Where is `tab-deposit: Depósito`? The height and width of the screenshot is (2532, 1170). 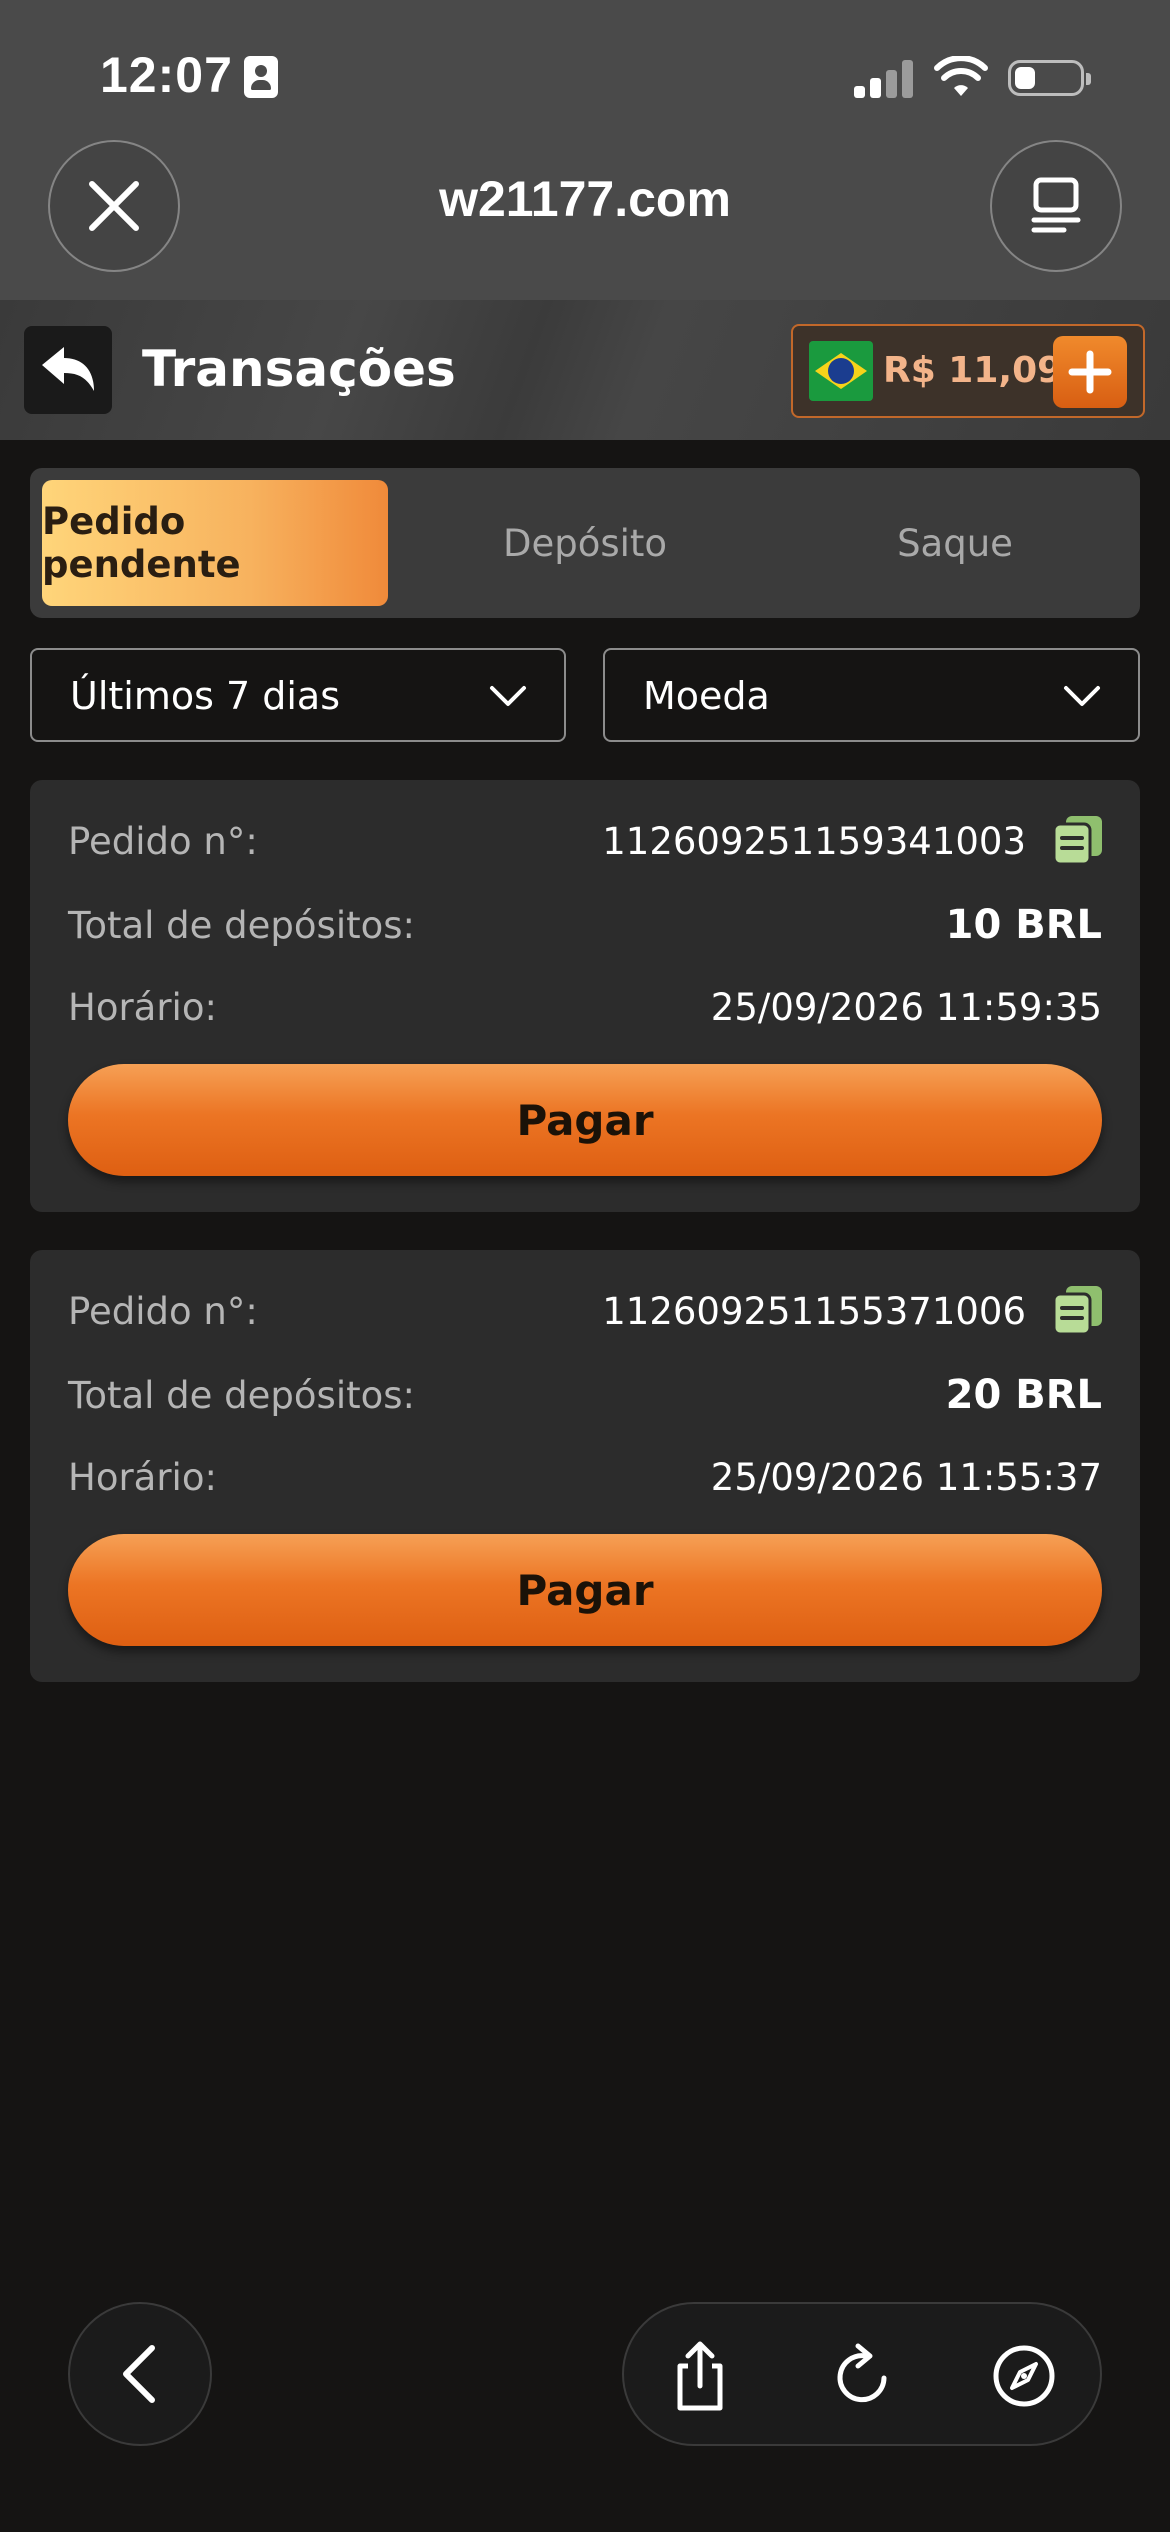 tab-deposit: Depósito is located at coordinates (585, 543).